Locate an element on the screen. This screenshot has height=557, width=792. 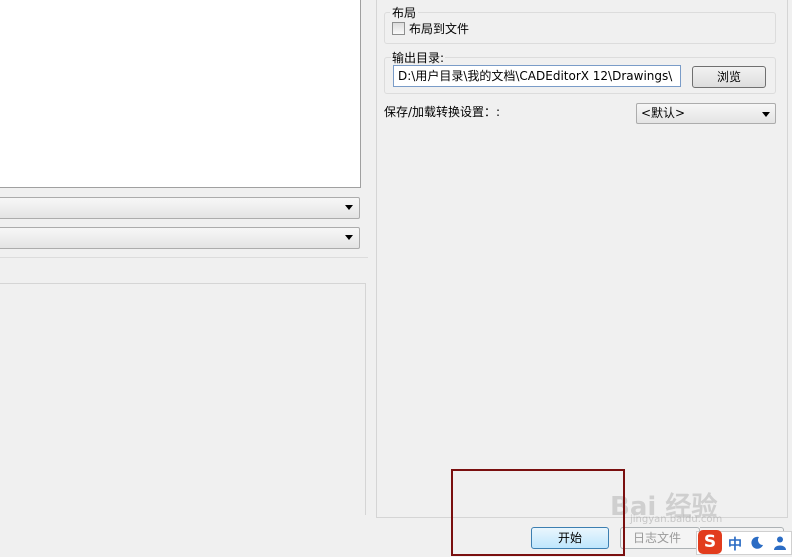
moon-icon is located at coordinates (757, 543).